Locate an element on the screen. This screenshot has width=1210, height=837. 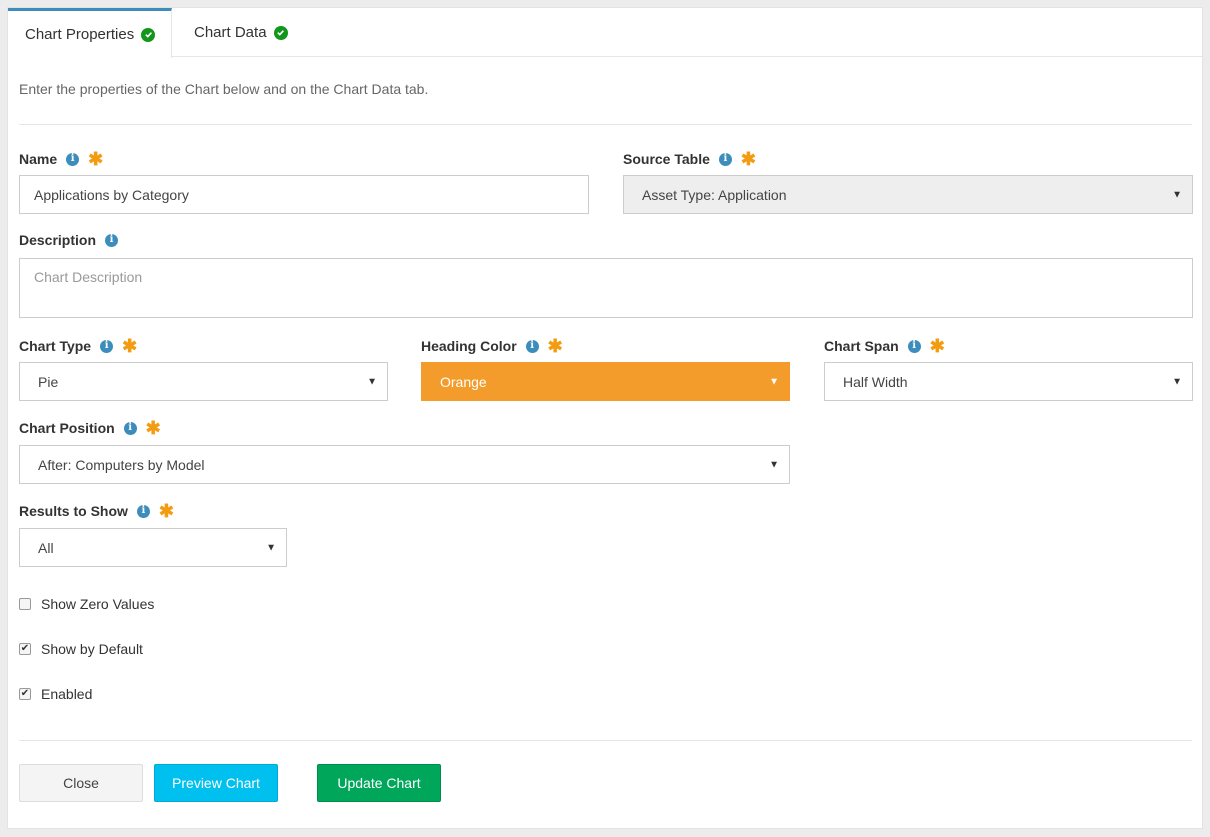
tab-chart-properties: Chart Properties is located at coordinates (90, 33).